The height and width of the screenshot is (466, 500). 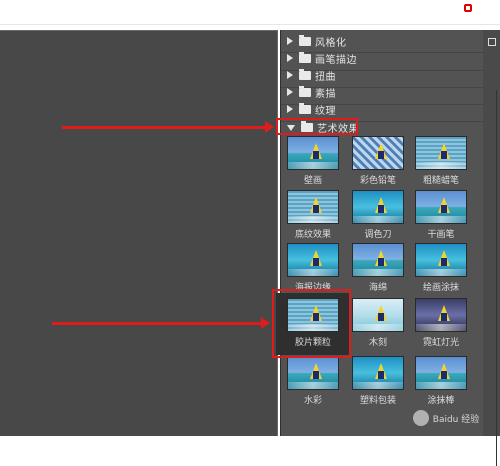 I want to click on filter-paint-daubs: 绘画涂抹, so click(x=441, y=268).